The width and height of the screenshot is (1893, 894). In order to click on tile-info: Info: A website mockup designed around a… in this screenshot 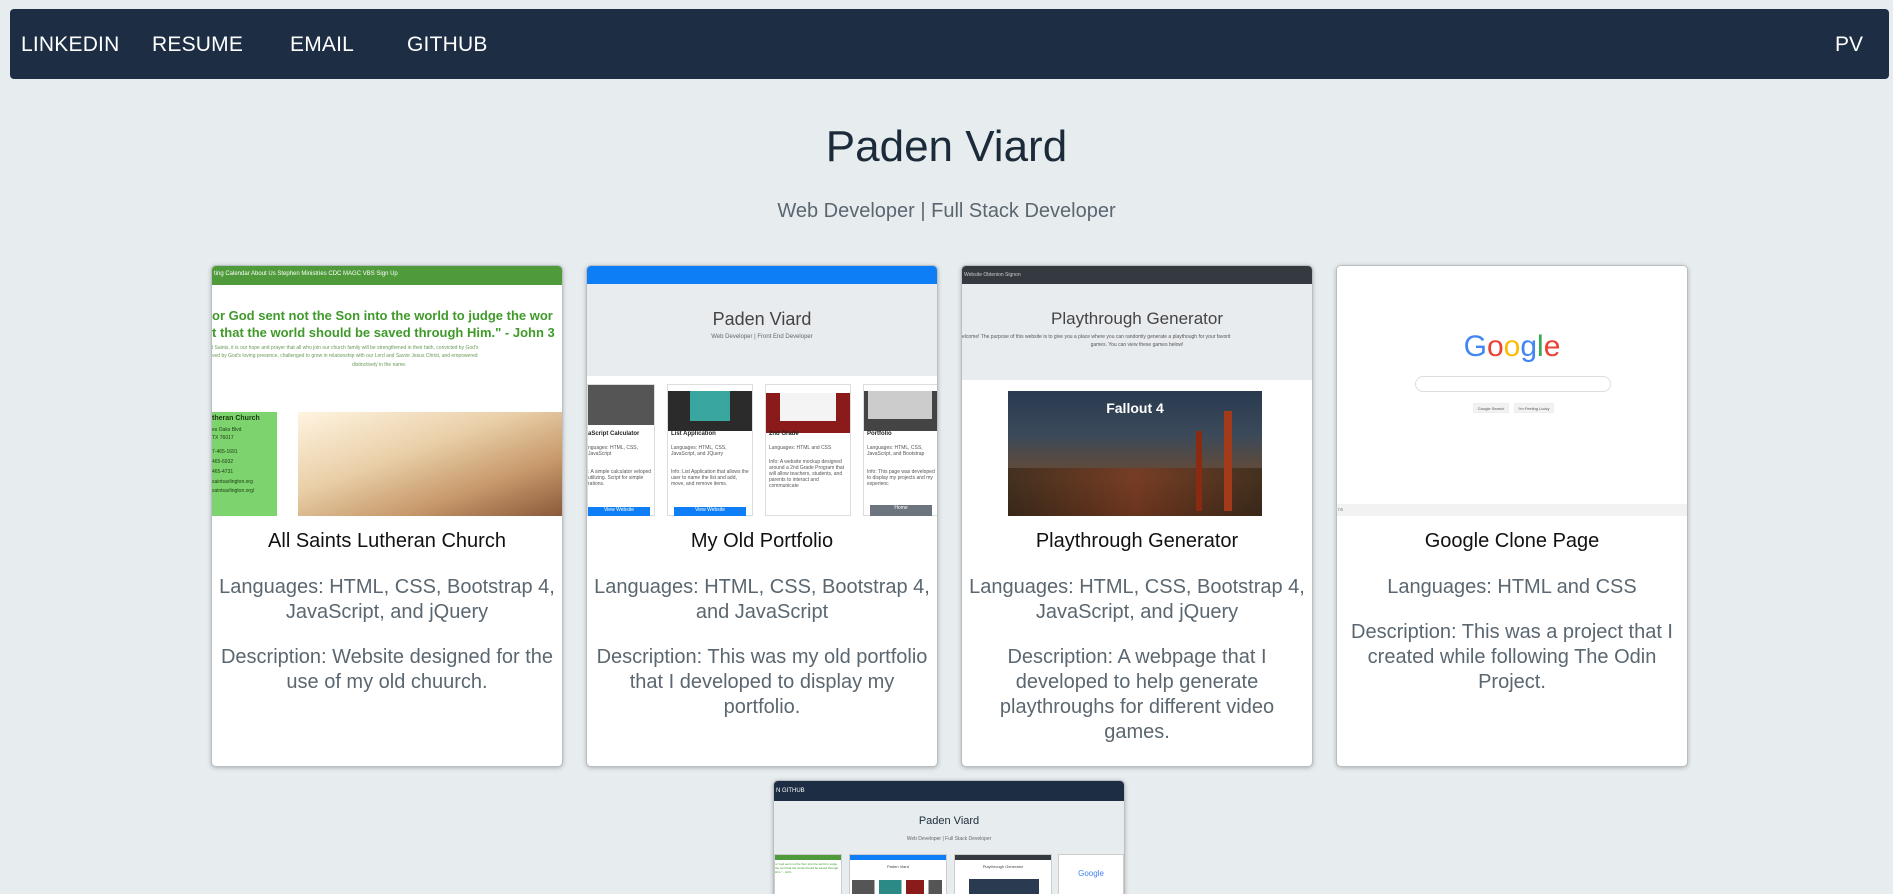, I will do `click(807, 474)`.